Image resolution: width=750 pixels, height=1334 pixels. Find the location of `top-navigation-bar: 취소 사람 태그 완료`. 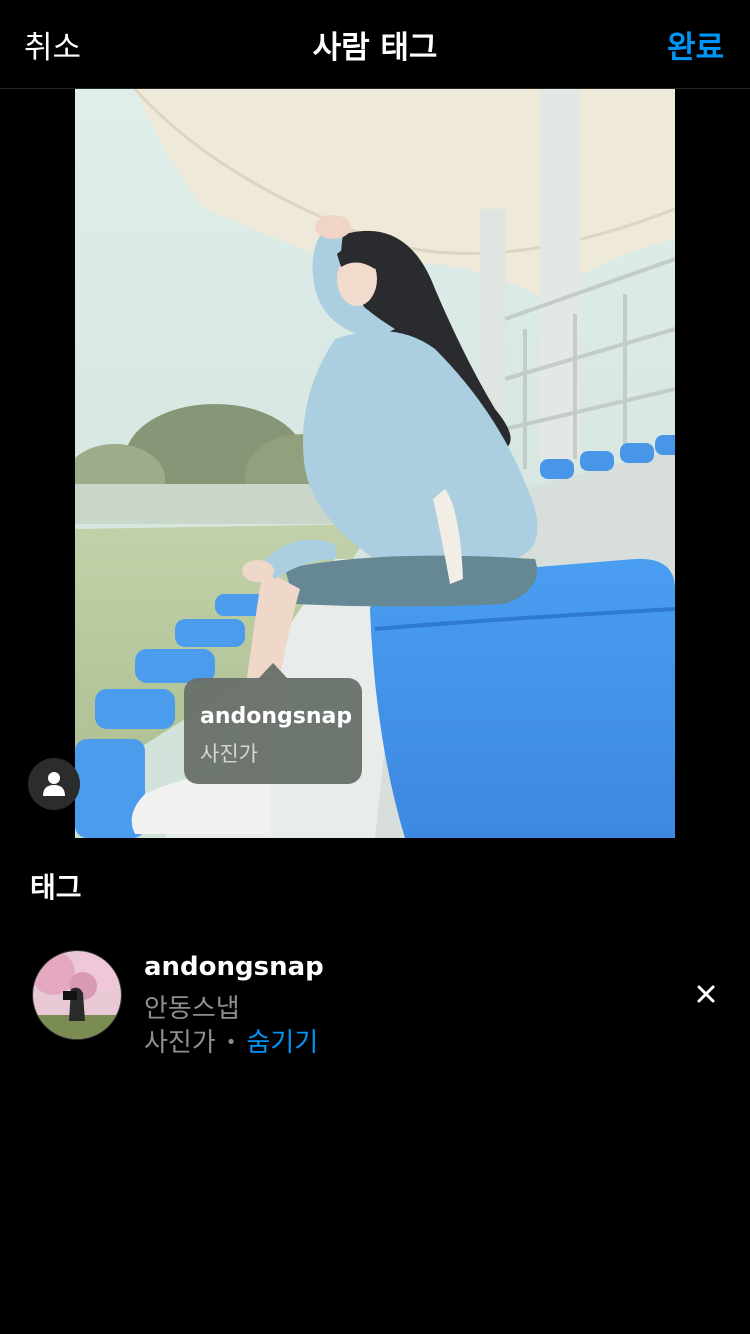

top-navigation-bar: 취소 사람 태그 완료 is located at coordinates (375, 44).